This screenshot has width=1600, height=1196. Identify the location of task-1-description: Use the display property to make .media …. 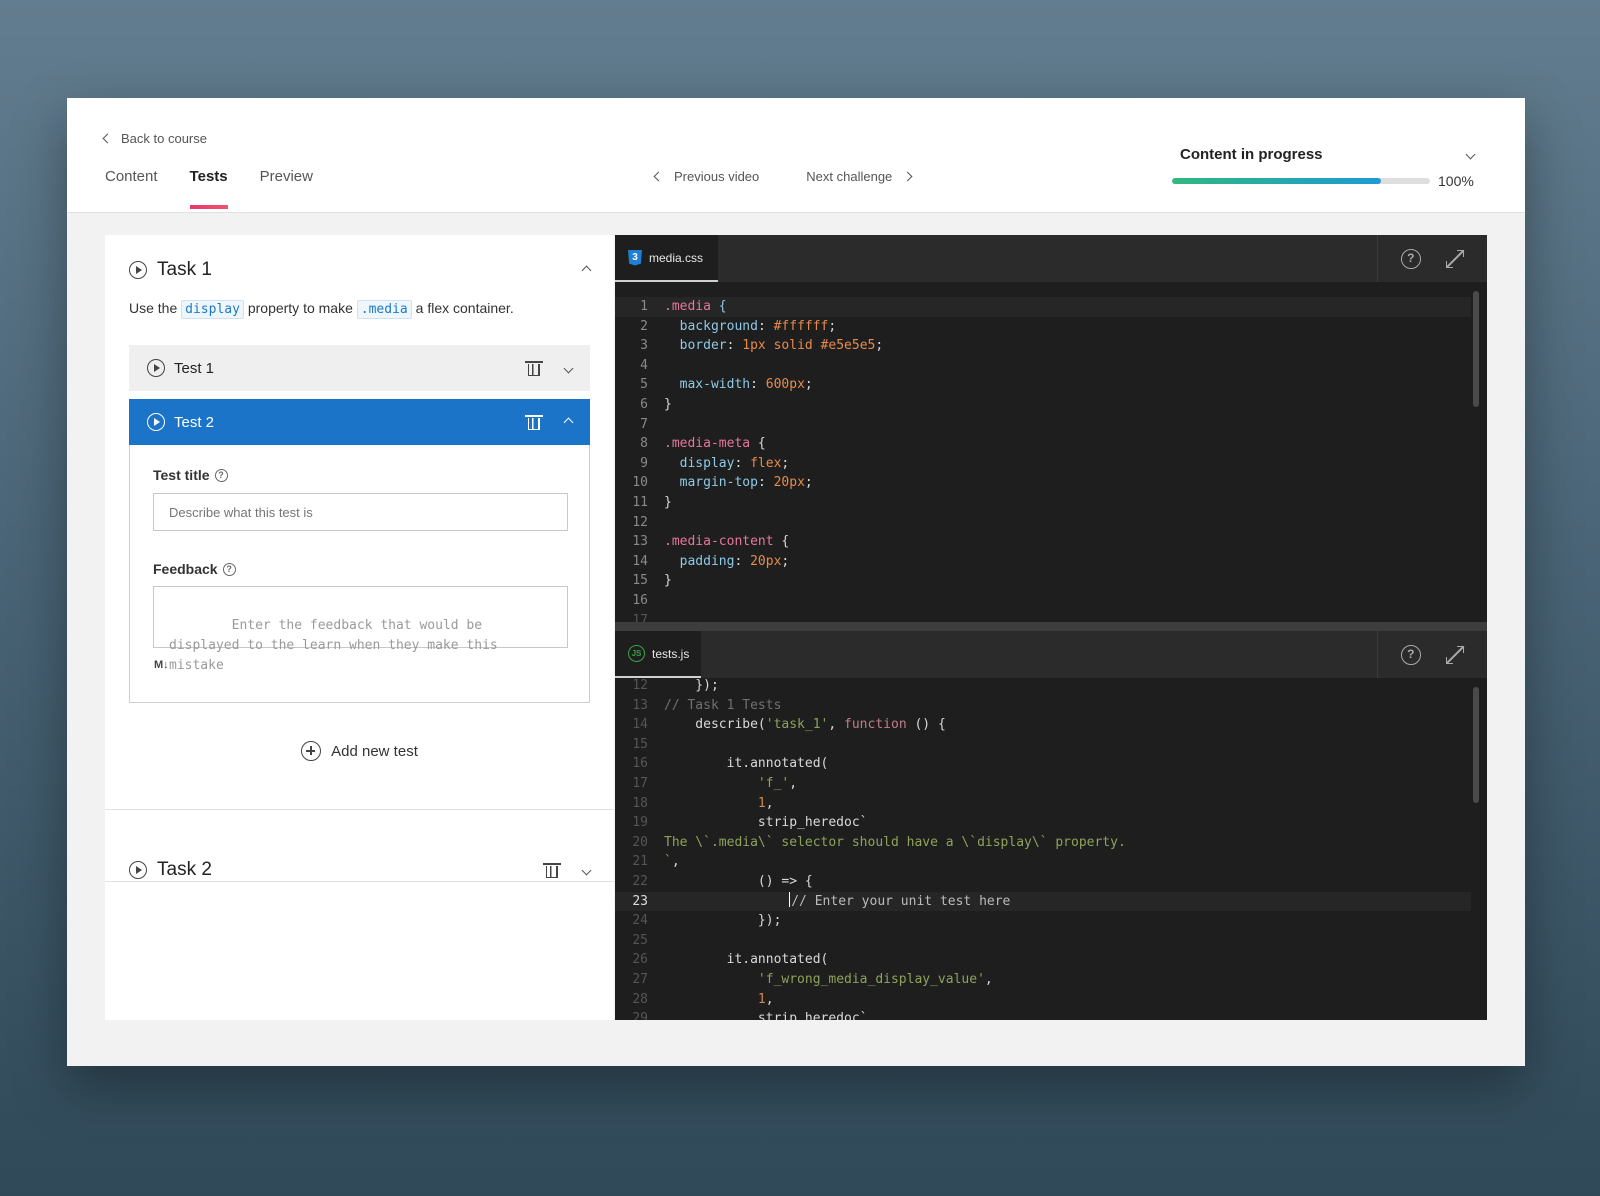
(321, 309).